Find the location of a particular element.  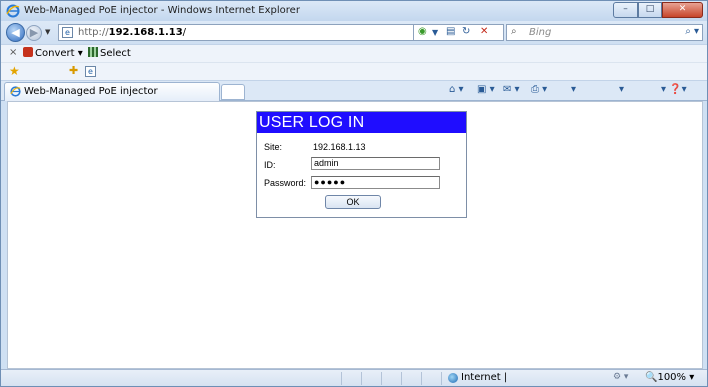

convert-icon is located at coordinates (28, 52).